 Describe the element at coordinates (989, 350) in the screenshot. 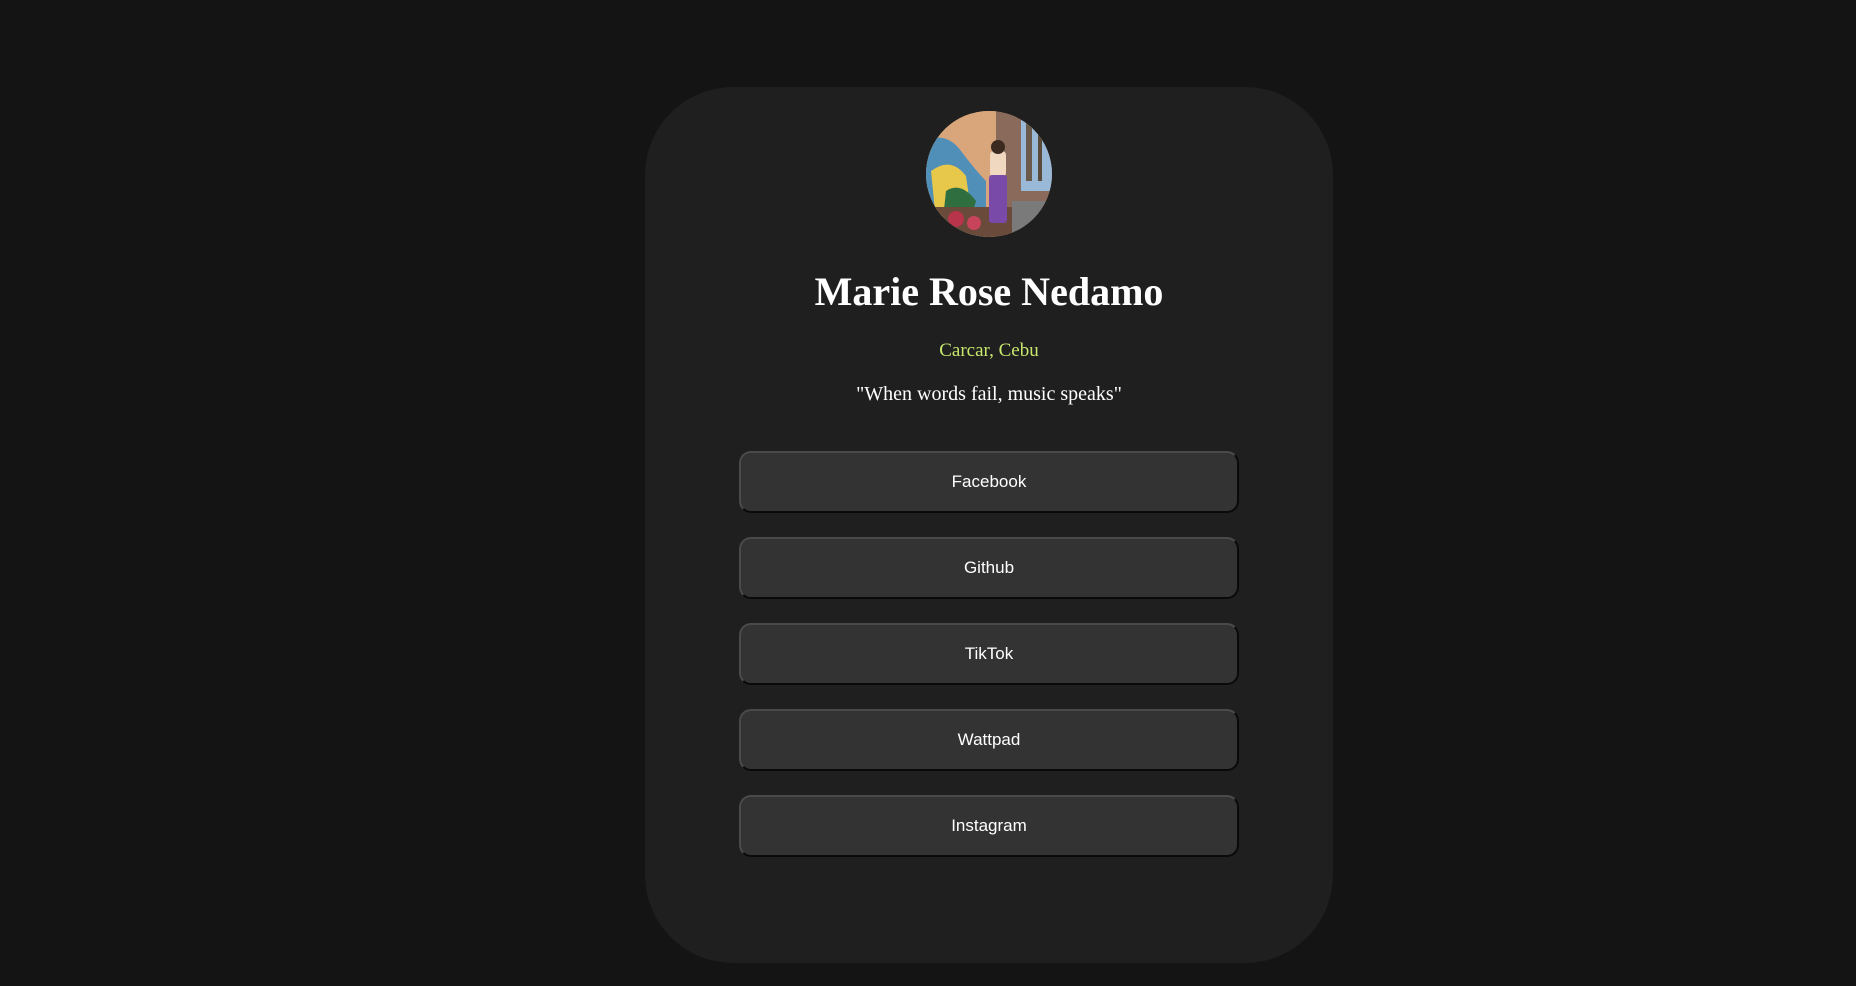

I see `profile-location: Carcar, Cebu` at that location.